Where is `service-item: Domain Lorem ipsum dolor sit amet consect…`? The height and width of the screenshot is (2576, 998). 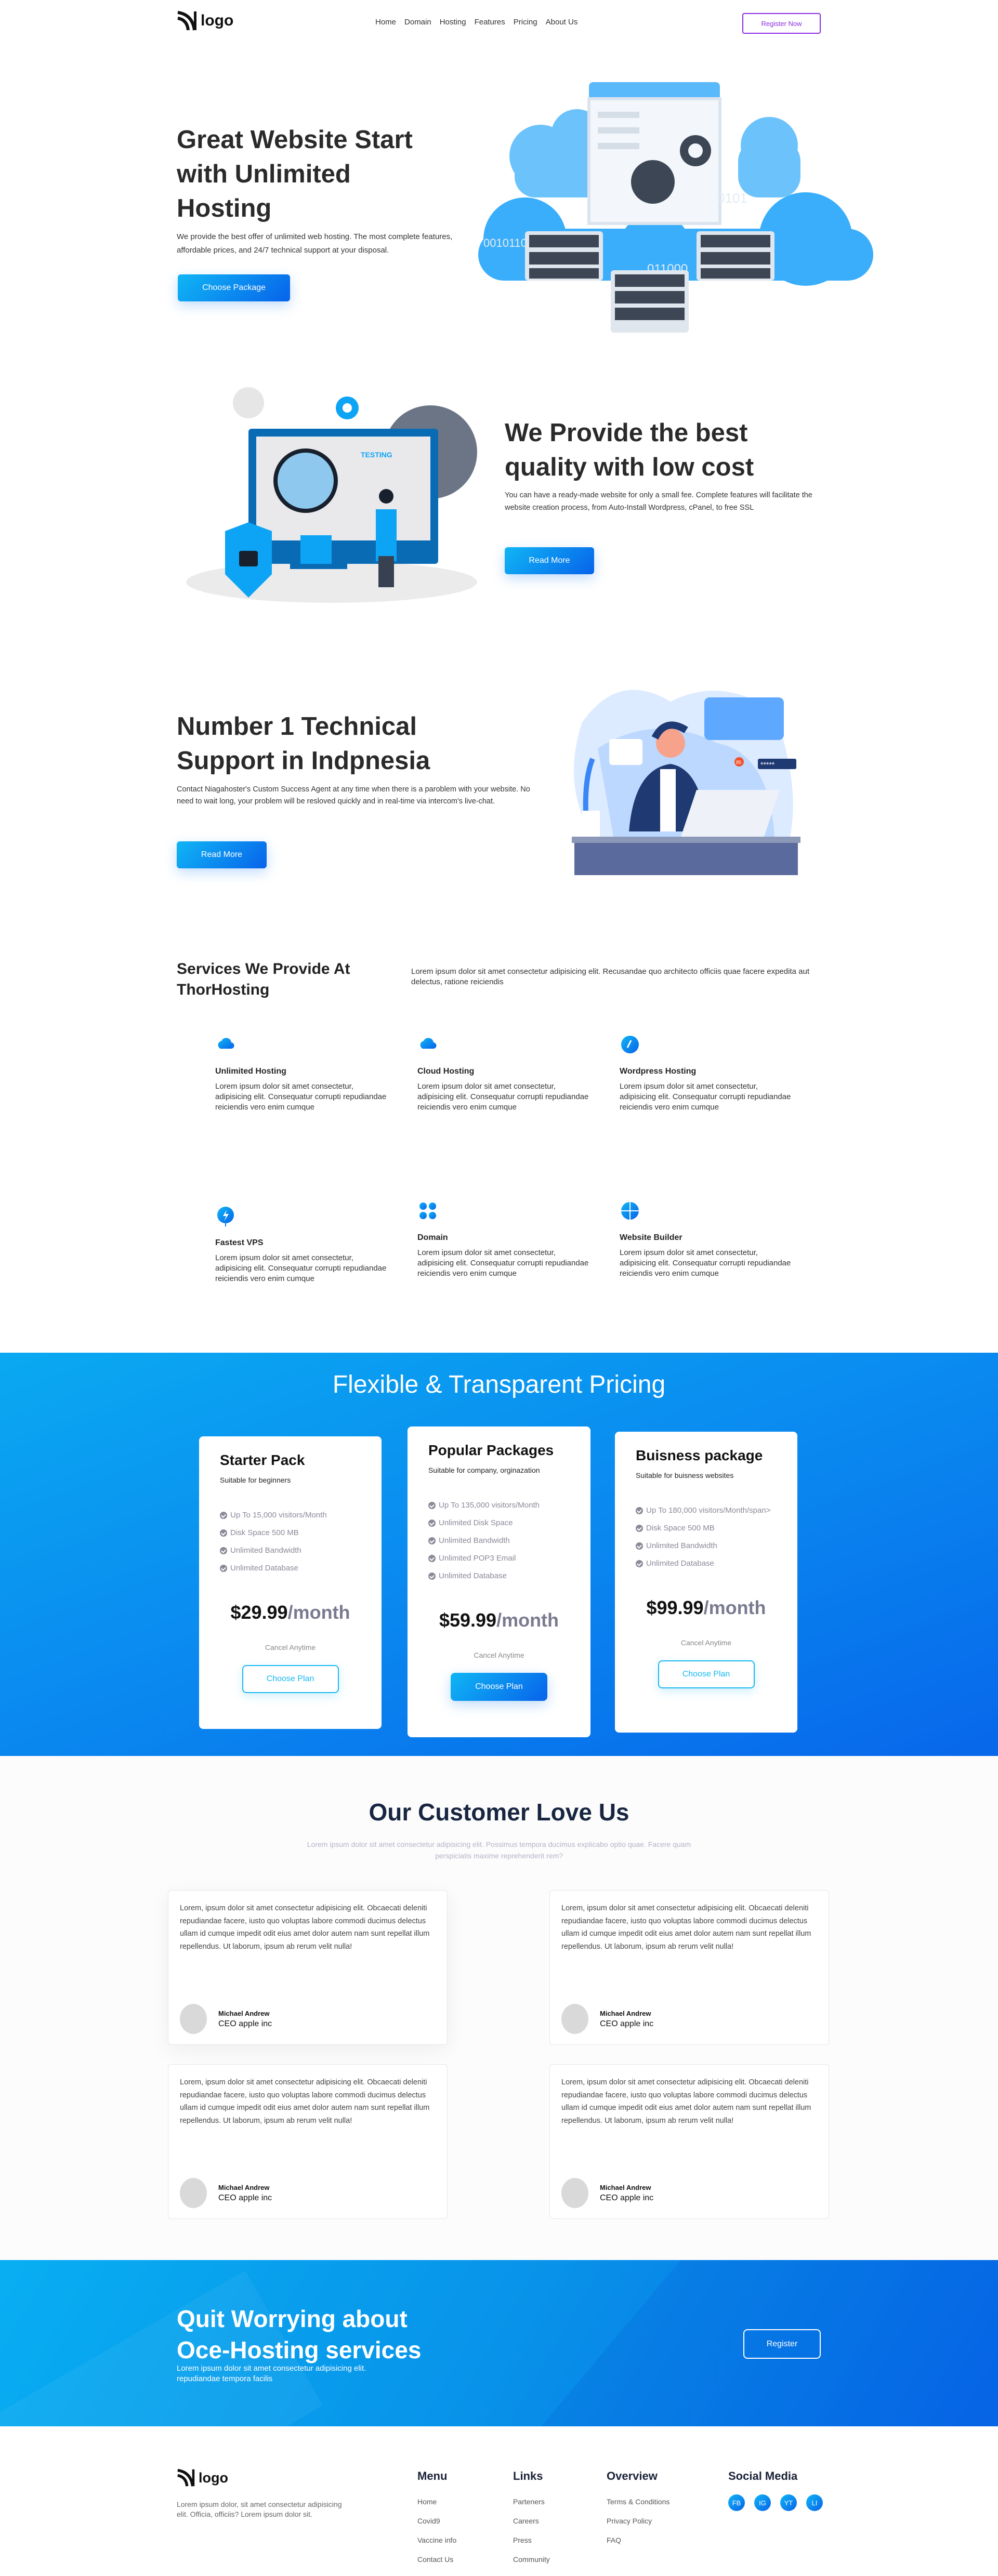
service-item: Domain Lorem ipsum dolor sit amet consect… is located at coordinates (503, 1239).